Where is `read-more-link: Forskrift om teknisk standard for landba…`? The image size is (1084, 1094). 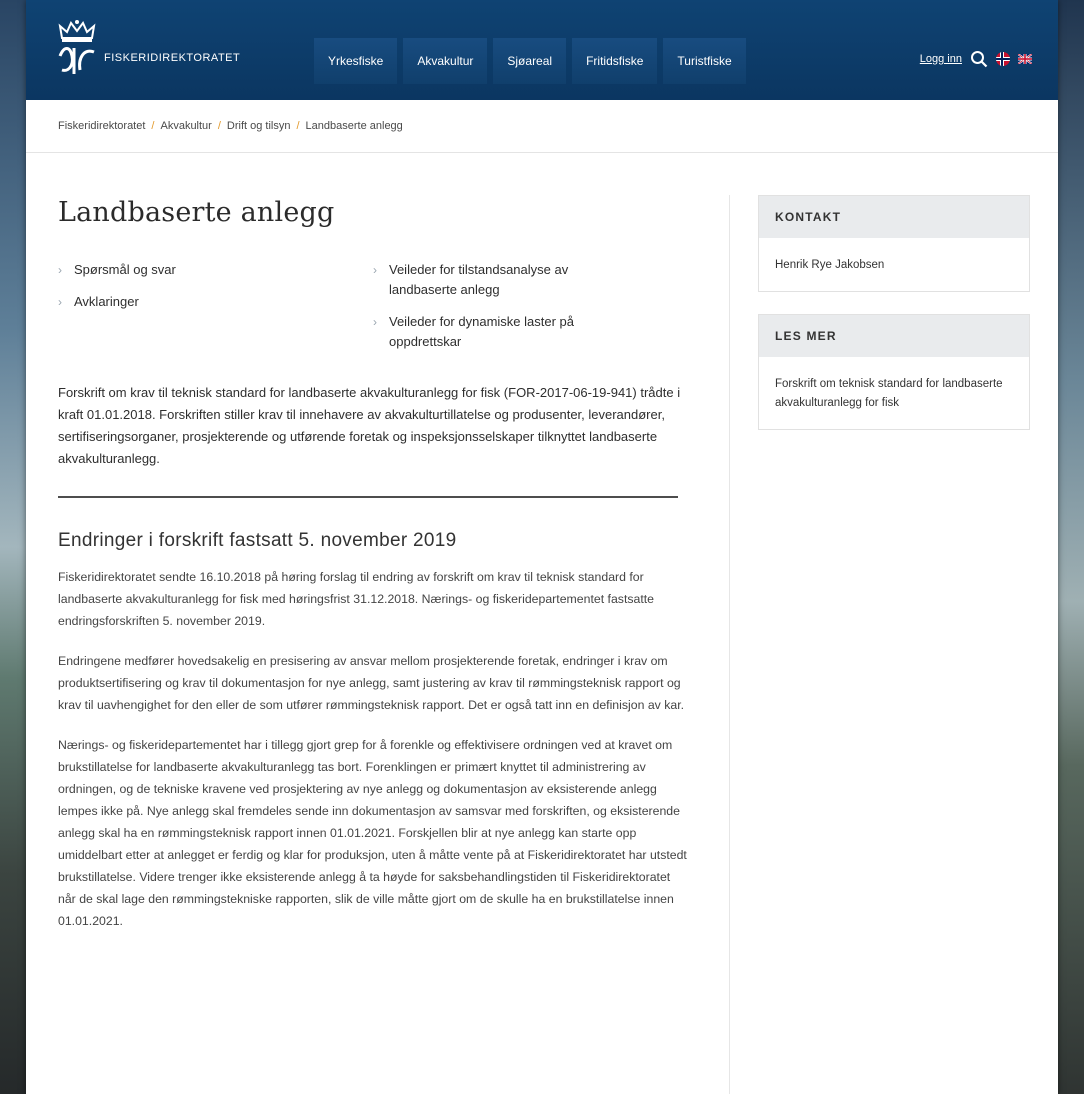 read-more-link: Forskrift om teknisk standard for landba… is located at coordinates (889, 393).